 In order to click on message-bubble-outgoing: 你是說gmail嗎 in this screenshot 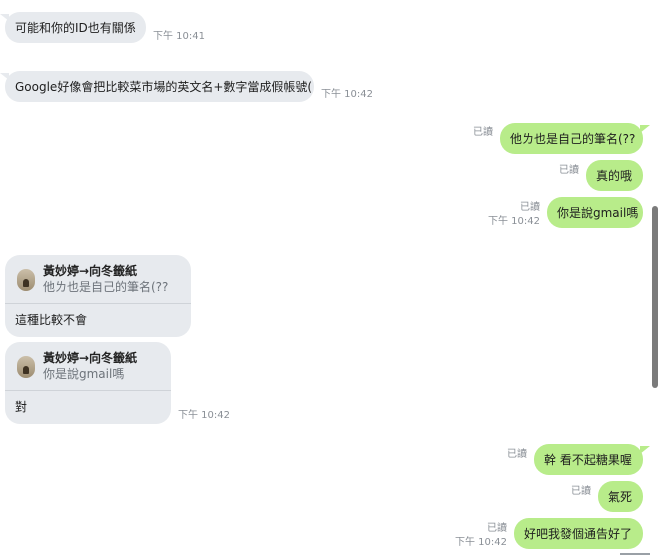, I will do `click(595, 212)`.